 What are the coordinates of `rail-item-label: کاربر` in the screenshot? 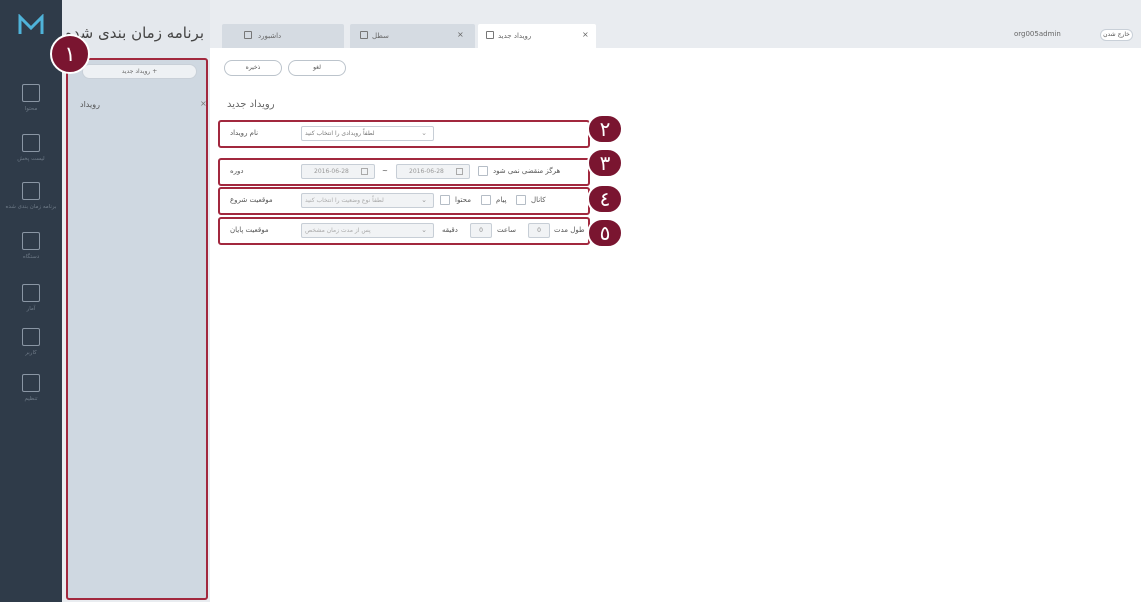 It's located at (31, 353).